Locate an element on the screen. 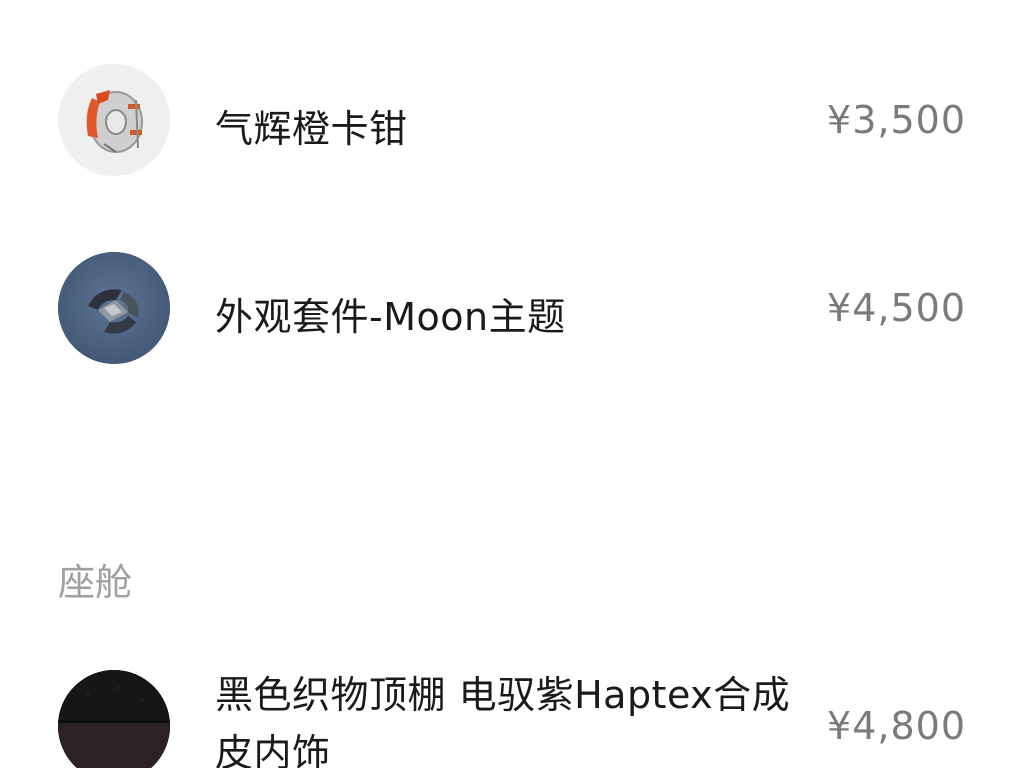  option-name: 外观套件-Moon主题 is located at coordinates (390, 317).